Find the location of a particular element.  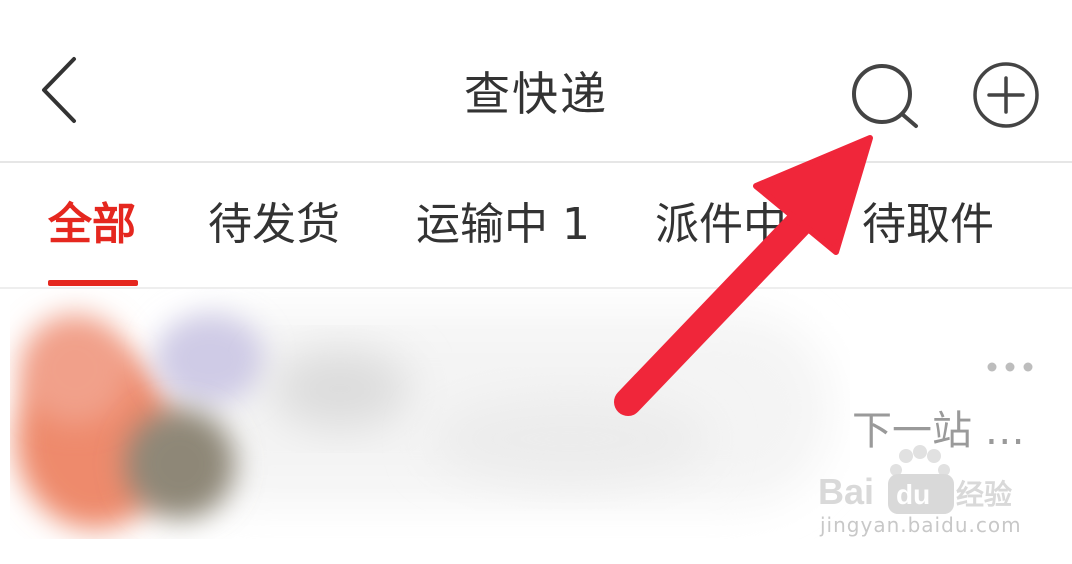

add-button is located at coordinates (1006, 96).